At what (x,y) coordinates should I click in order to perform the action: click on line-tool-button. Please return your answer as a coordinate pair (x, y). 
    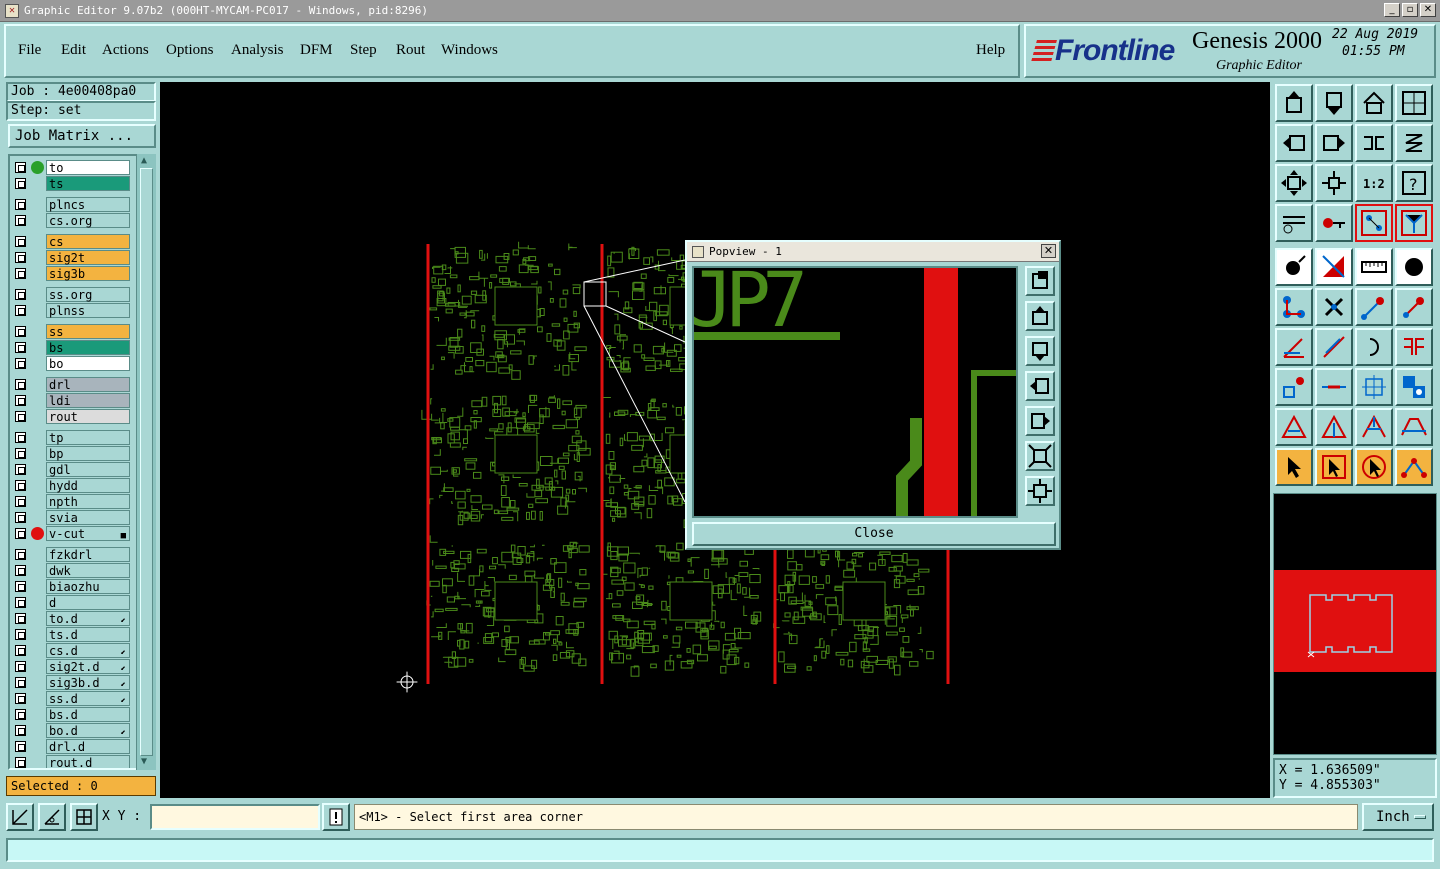
    Looking at the image, I should click on (1334, 347).